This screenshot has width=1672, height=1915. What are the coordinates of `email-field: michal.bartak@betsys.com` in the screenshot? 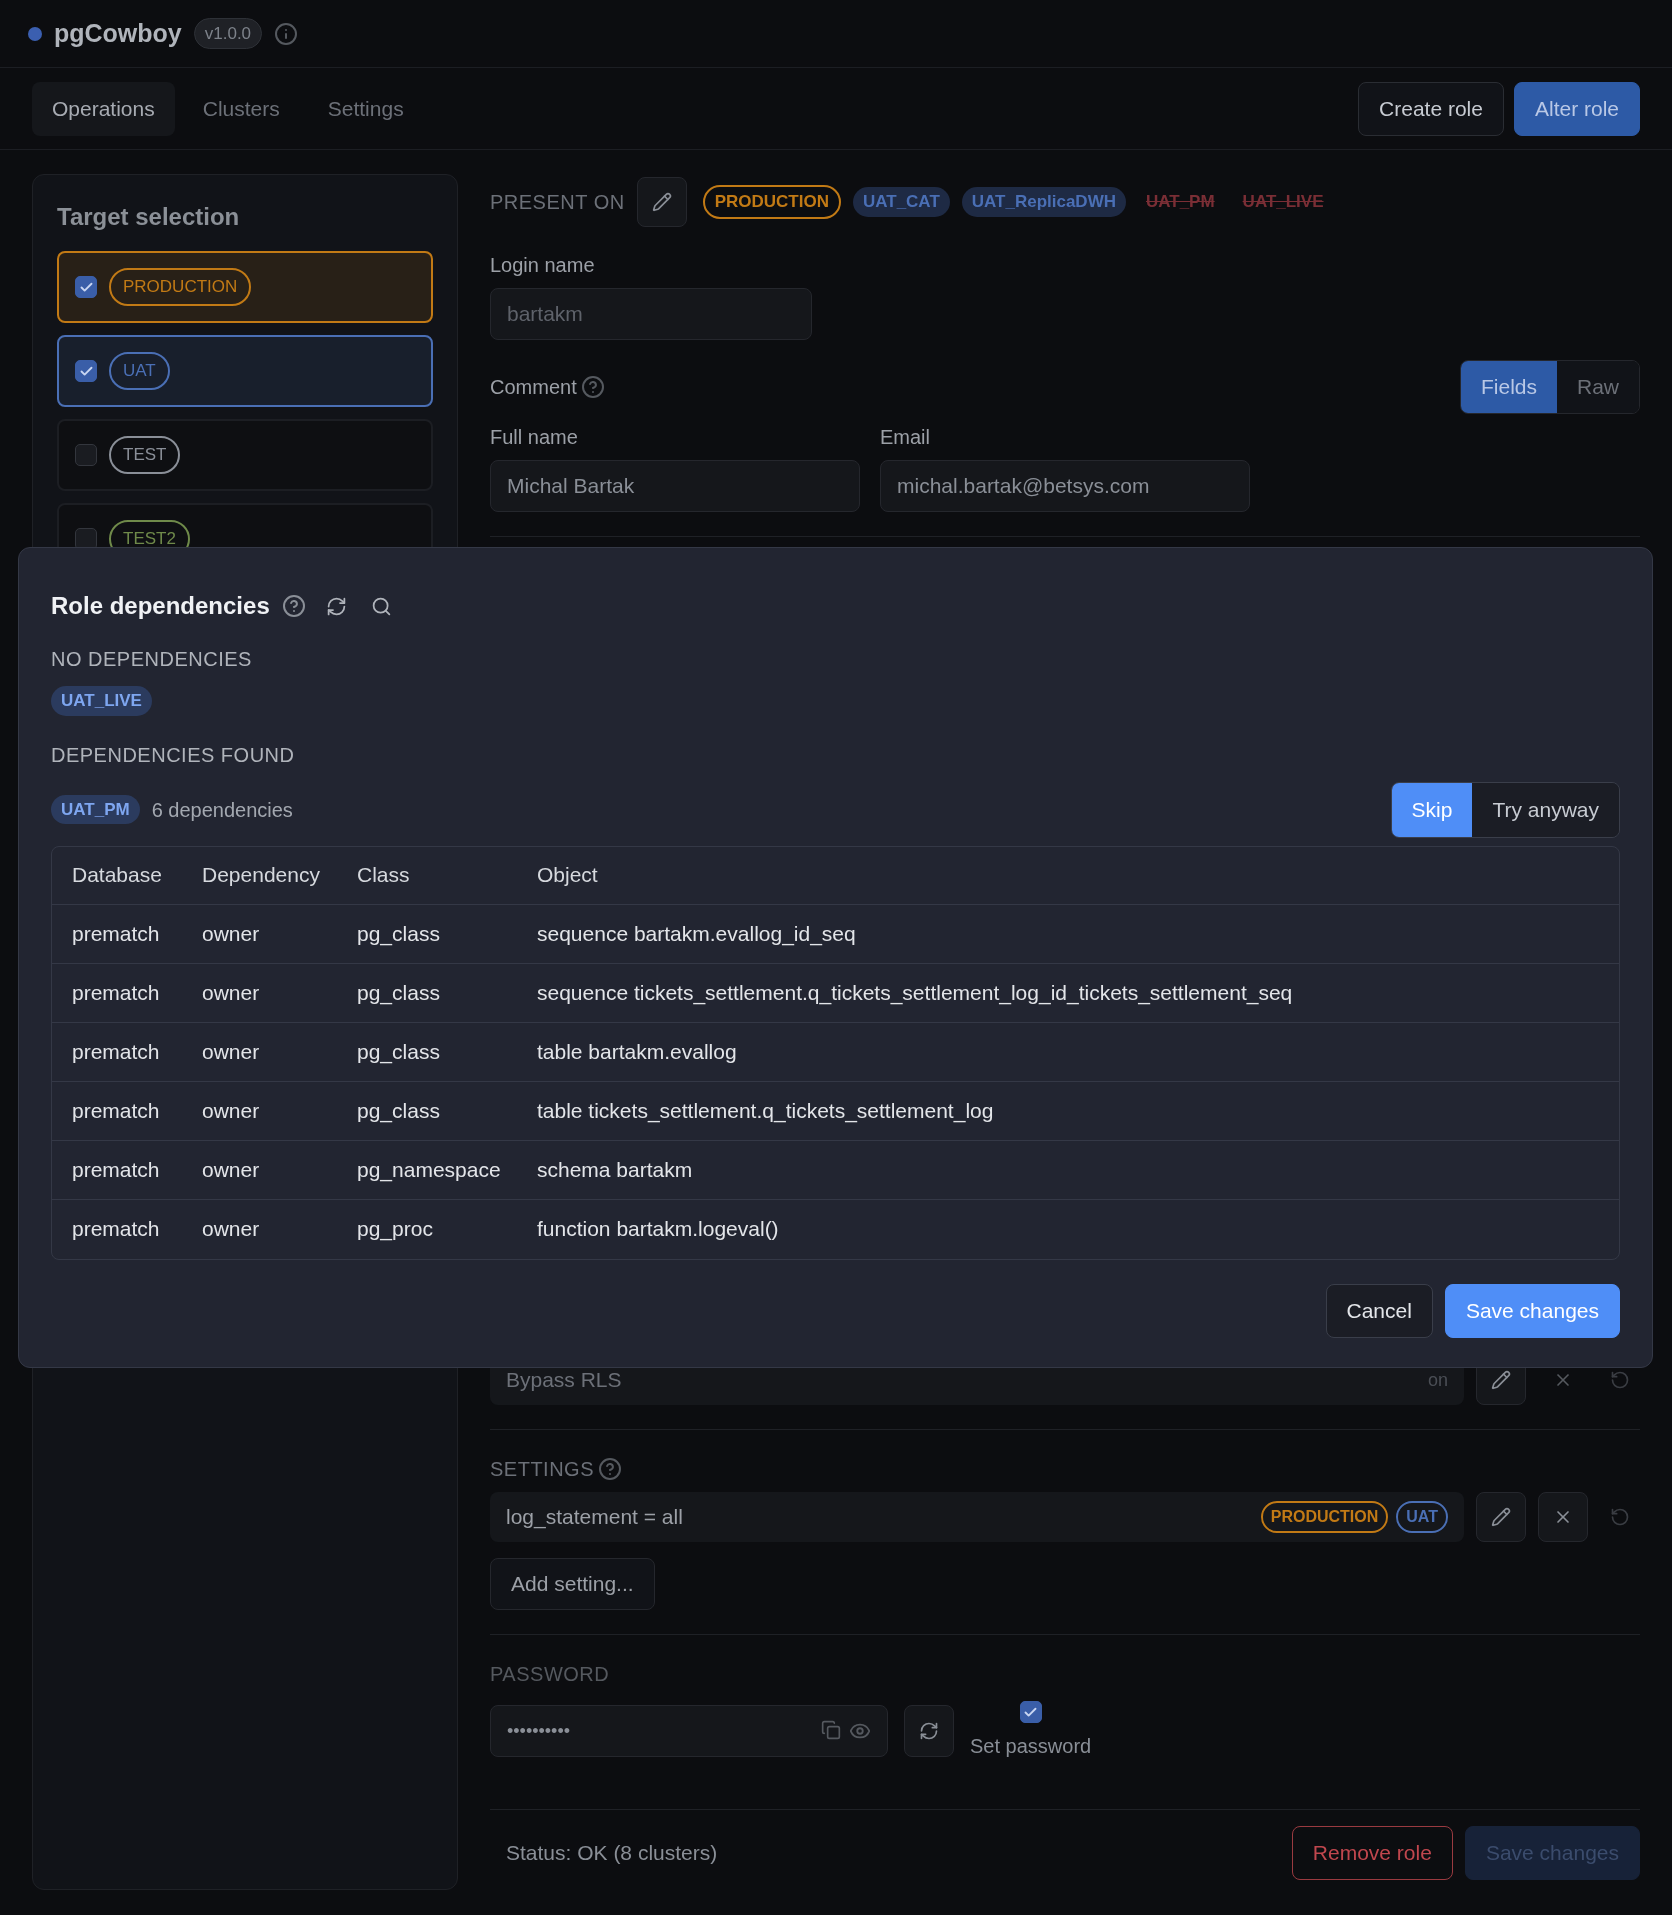 It's located at (1065, 486).